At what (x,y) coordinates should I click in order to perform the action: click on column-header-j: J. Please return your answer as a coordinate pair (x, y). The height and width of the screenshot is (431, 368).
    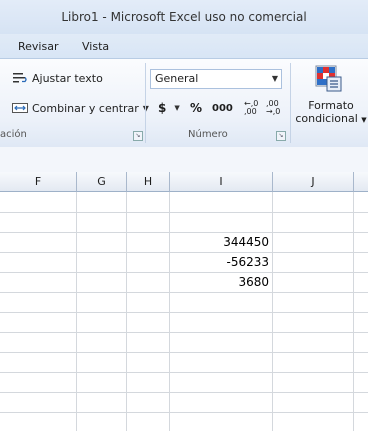
    Looking at the image, I should click on (313, 182).